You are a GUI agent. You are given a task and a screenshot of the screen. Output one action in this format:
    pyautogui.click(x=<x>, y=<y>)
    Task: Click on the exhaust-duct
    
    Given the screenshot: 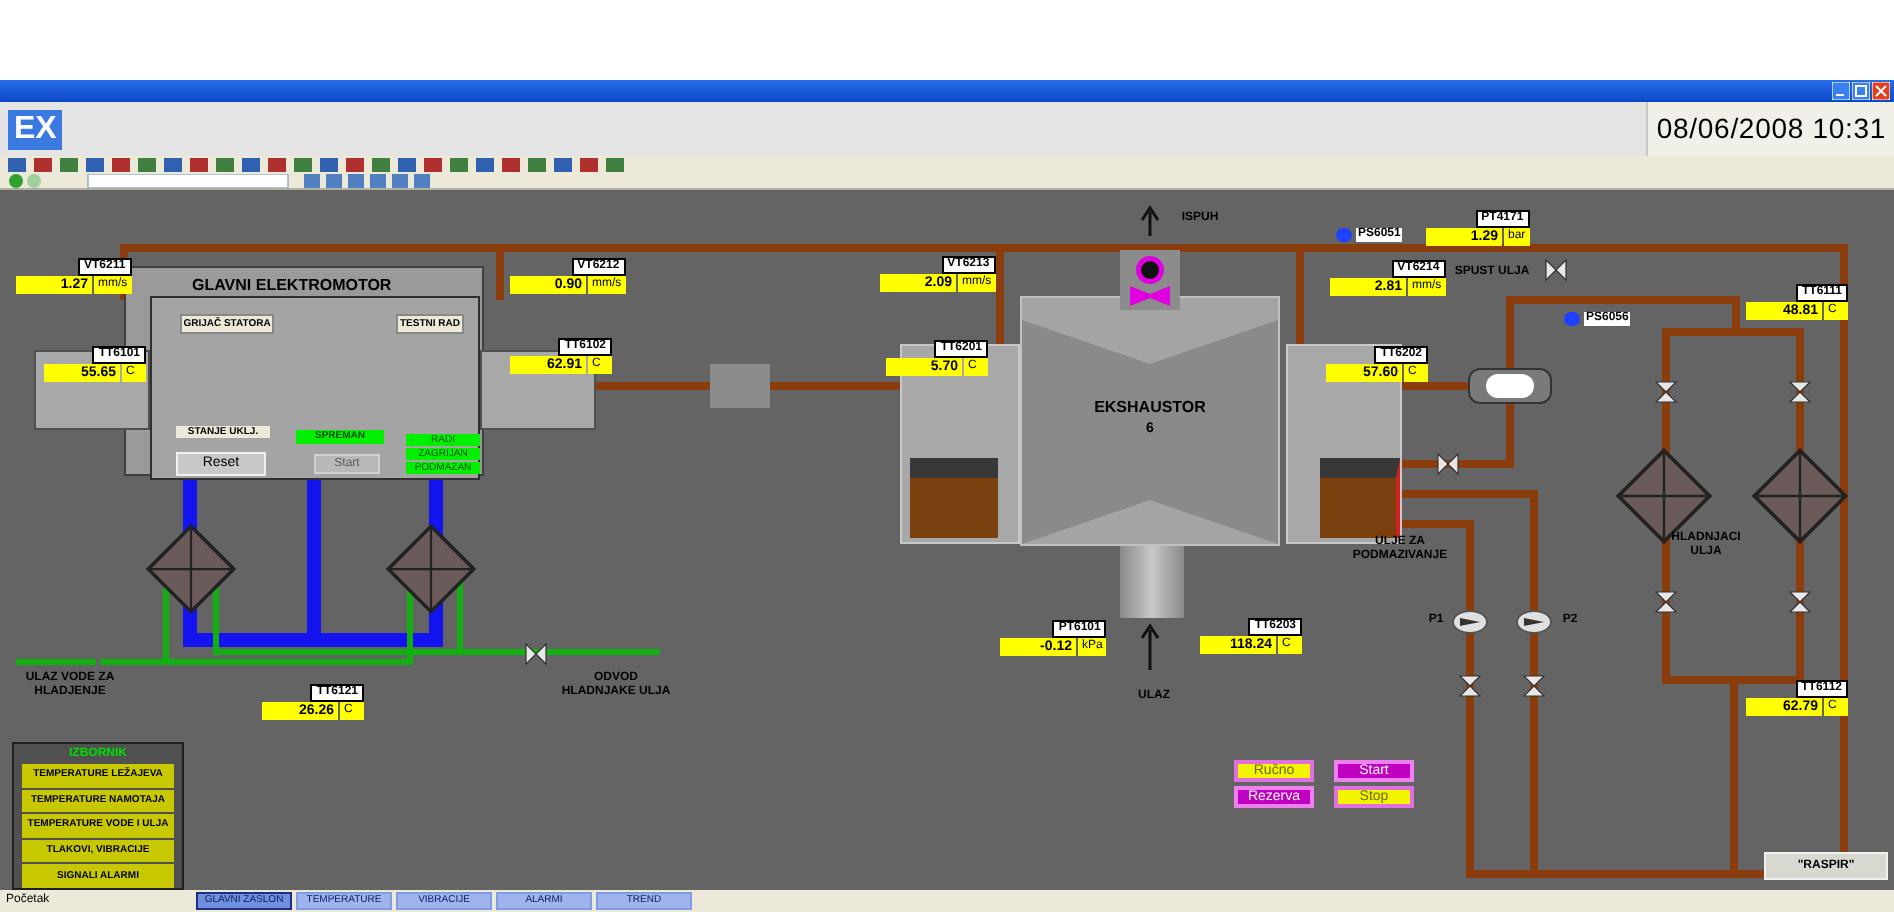 What is the action you would take?
    pyautogui.click(x=1152, y=582)
    